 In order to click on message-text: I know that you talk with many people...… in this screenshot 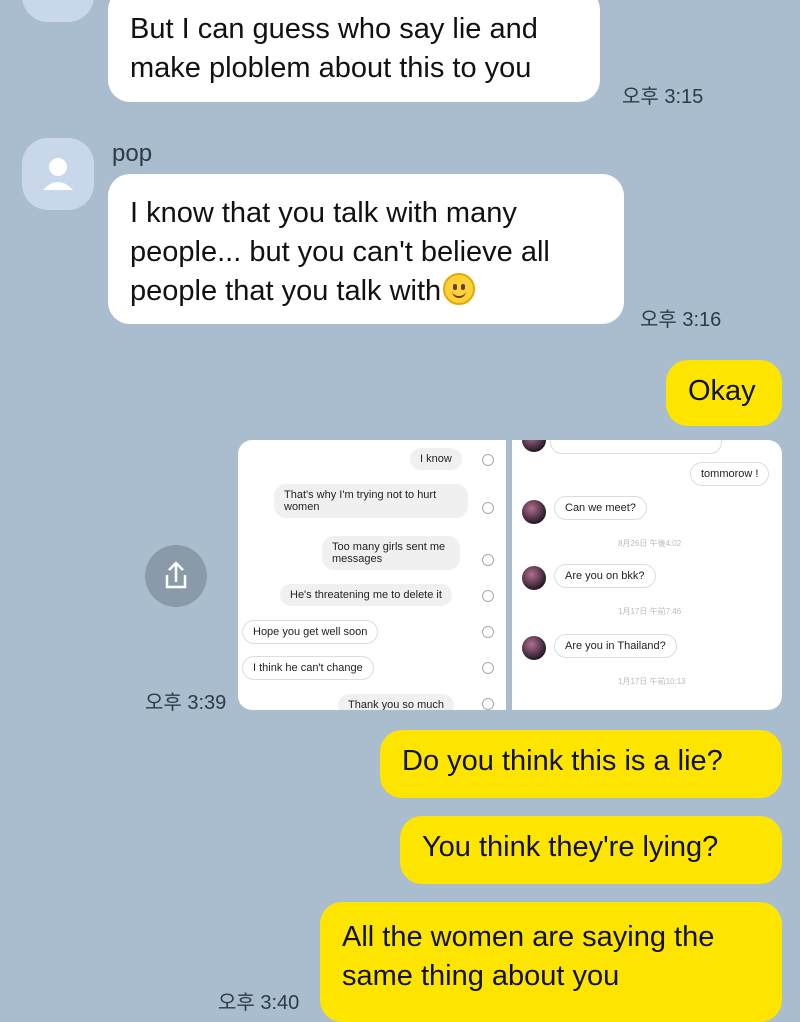, I will do `click(340, 252)`.